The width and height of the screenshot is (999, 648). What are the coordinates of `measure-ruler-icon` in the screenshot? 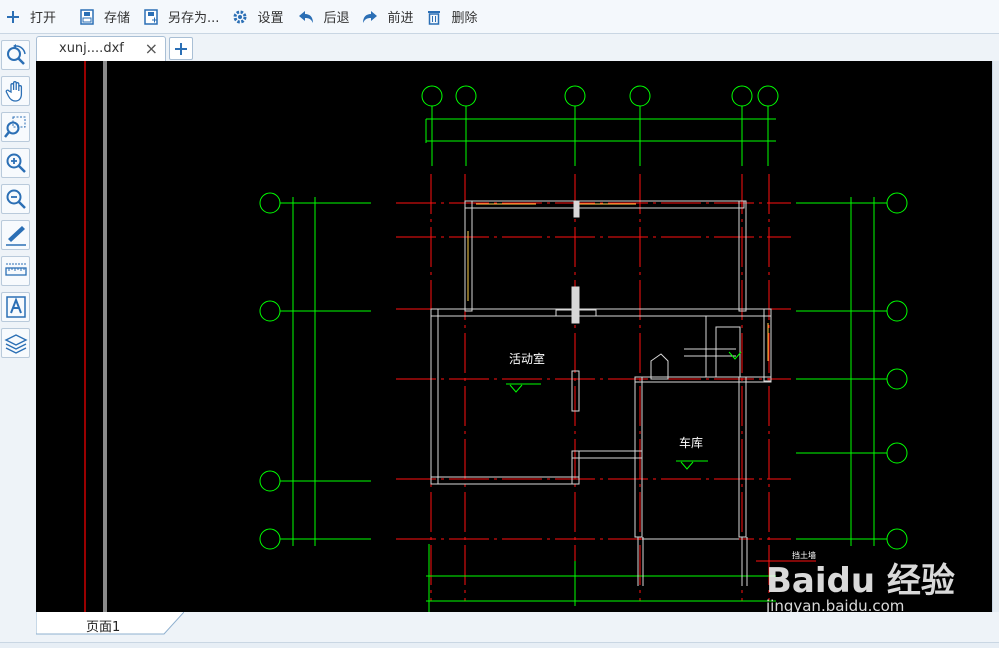 It's located at (15, 269).